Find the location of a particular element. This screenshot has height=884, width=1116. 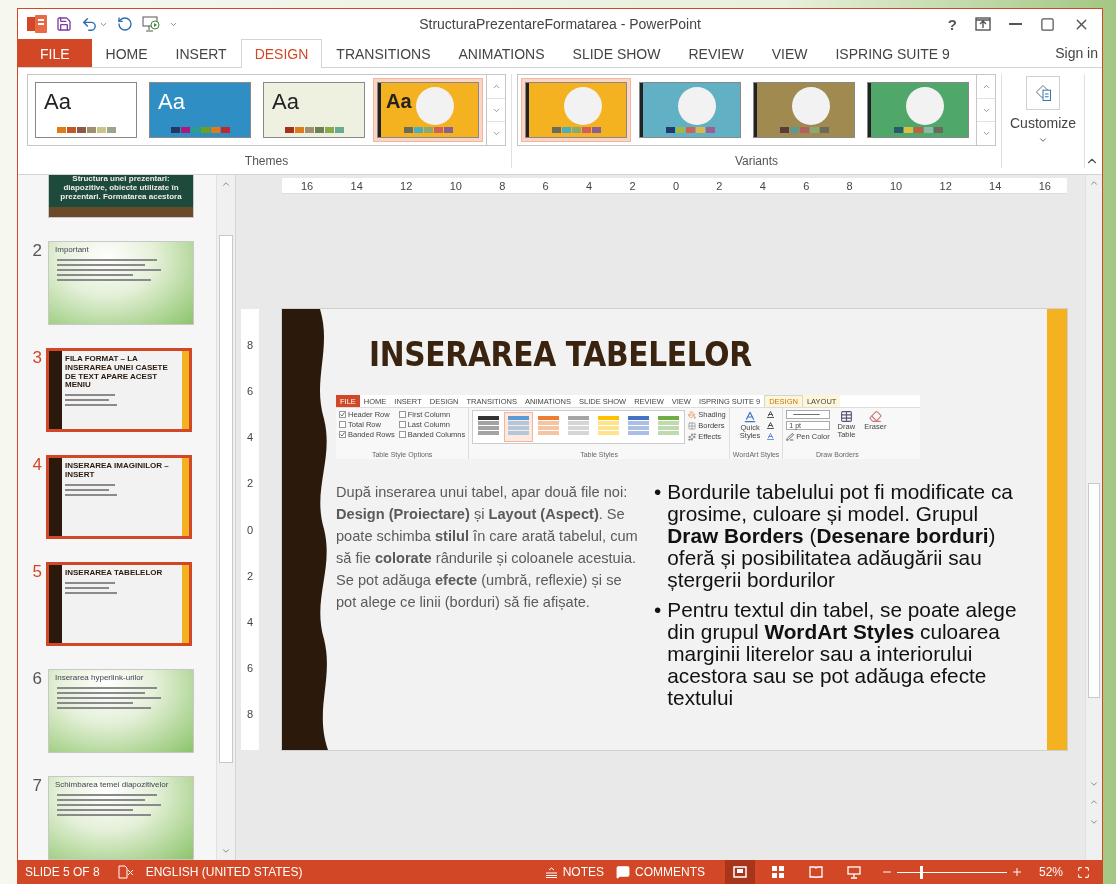

table-icon is located at coordinates (846, 416).